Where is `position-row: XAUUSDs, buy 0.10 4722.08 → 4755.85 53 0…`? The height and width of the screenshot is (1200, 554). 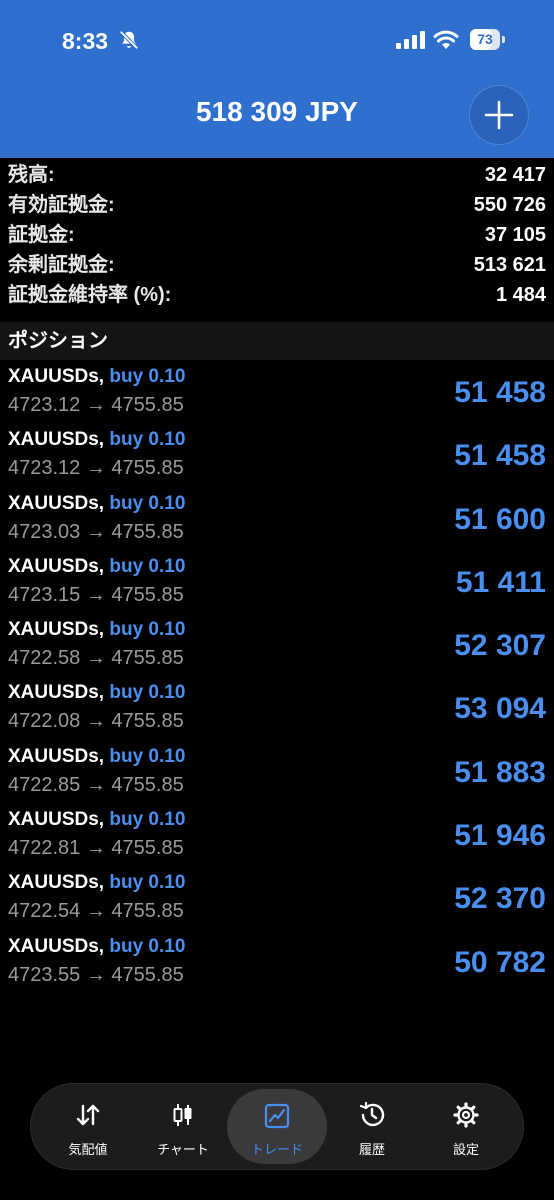
position-row: XAUUSDs, buy 0.10 4722.08 → 4755.85 53 0… is located at coordinates (277, 709).